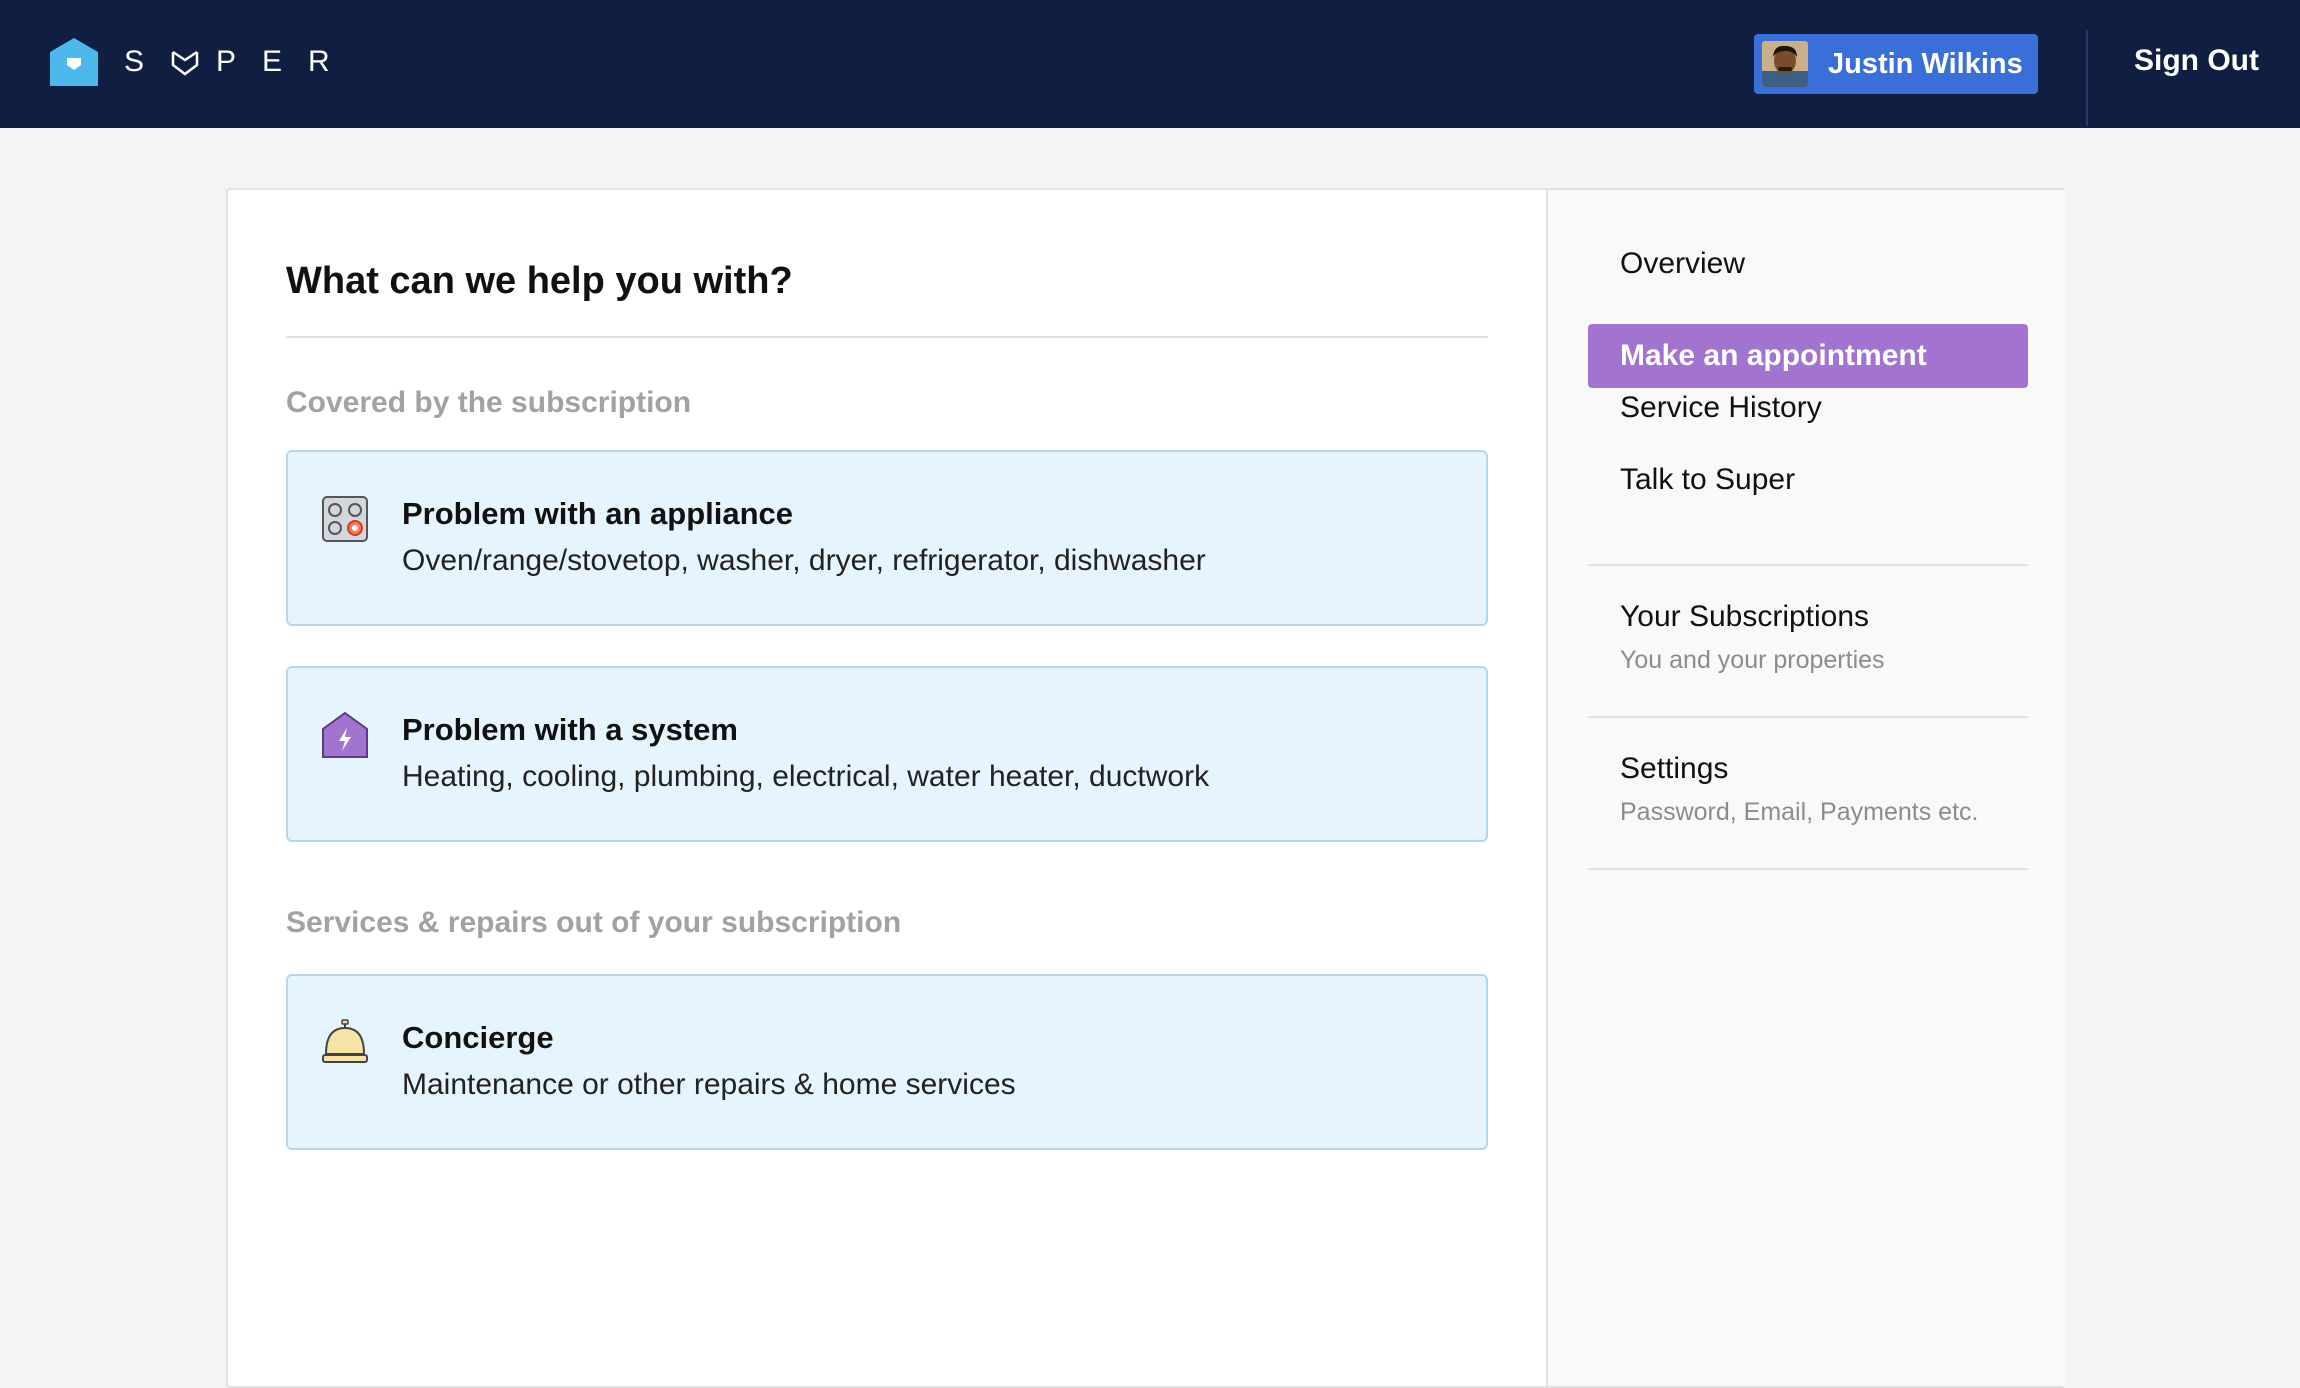  What do you see at coordinates (226, 61) in the screenshot?
I see `brand-letter: P` at bounding box center [226, 61].